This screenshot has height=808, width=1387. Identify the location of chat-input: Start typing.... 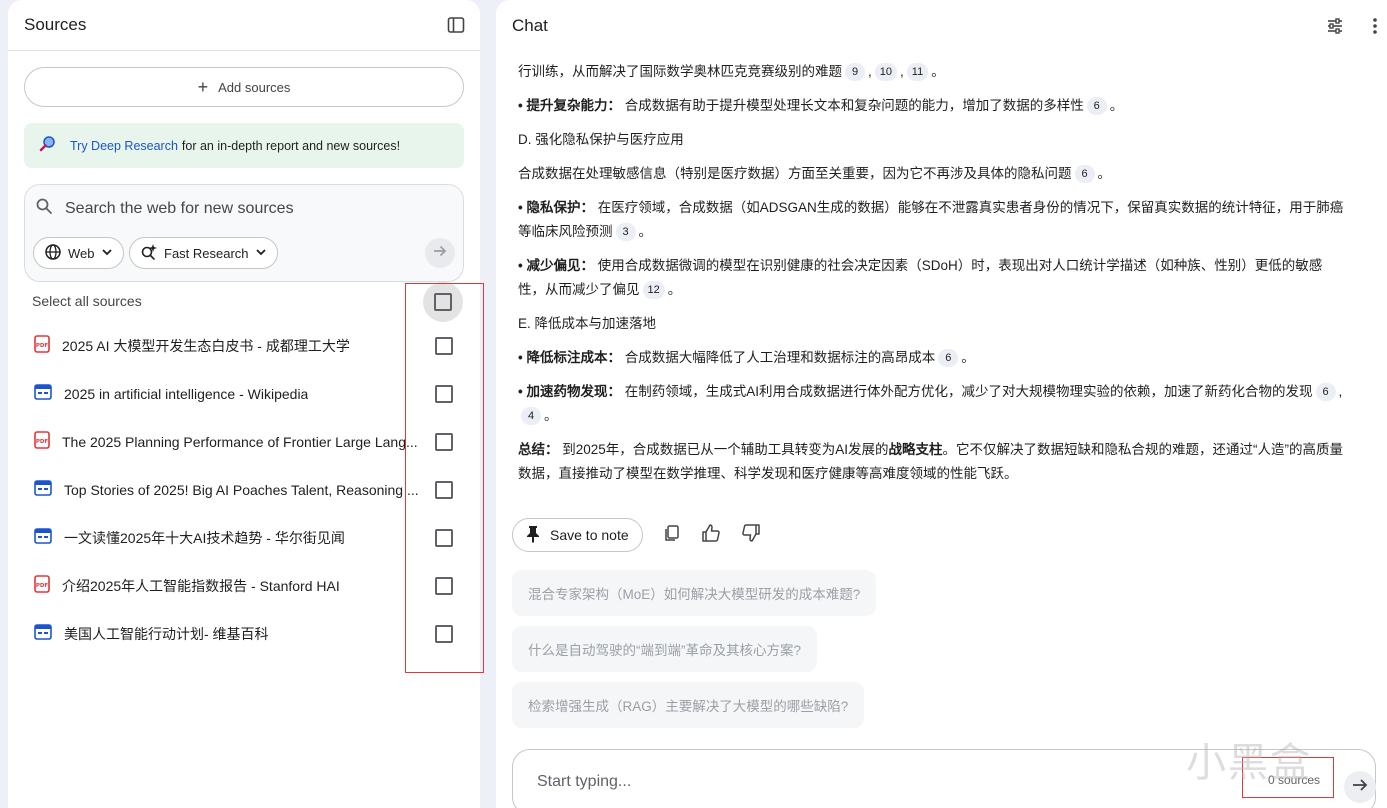
(584, 782).